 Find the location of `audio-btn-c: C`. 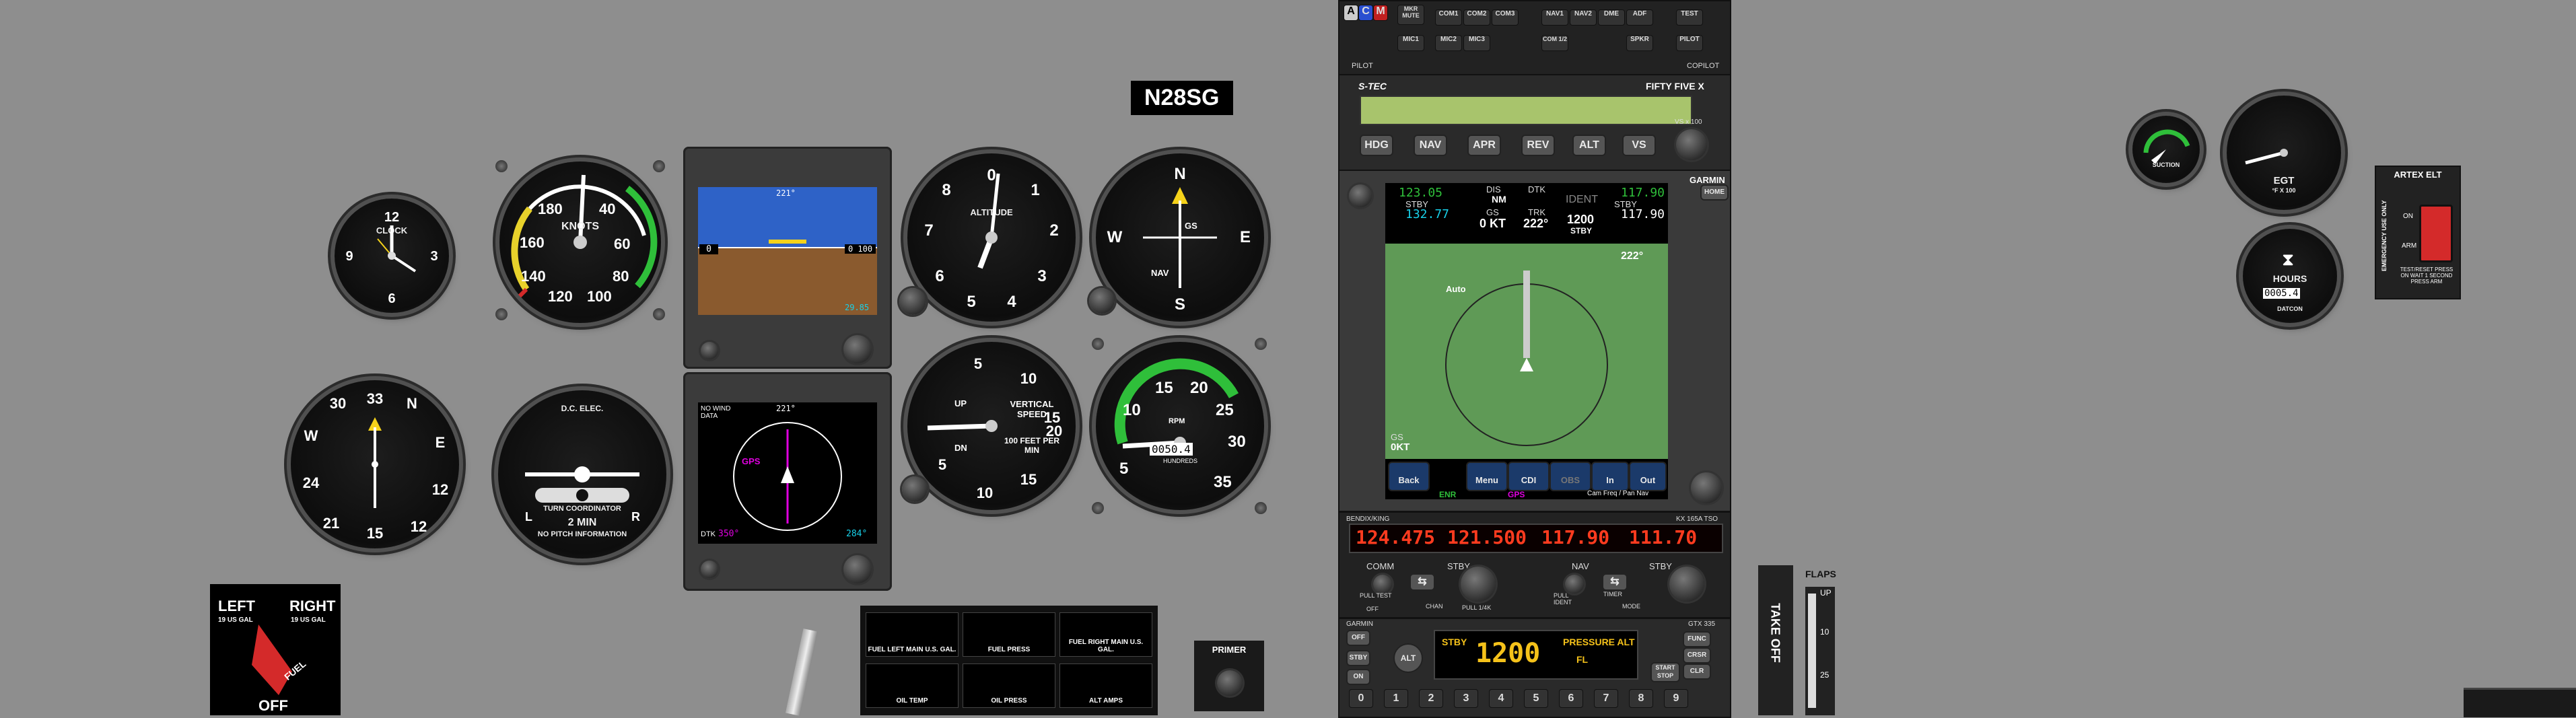

audio-btn-c: C is located at coordinates (1365, 13).